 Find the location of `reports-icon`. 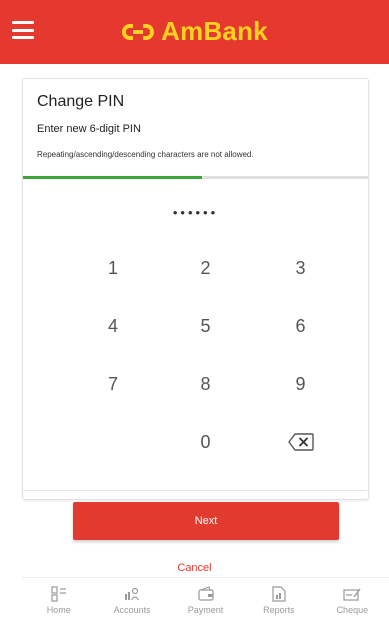

reports-icon is located at coordinates (279, 594).